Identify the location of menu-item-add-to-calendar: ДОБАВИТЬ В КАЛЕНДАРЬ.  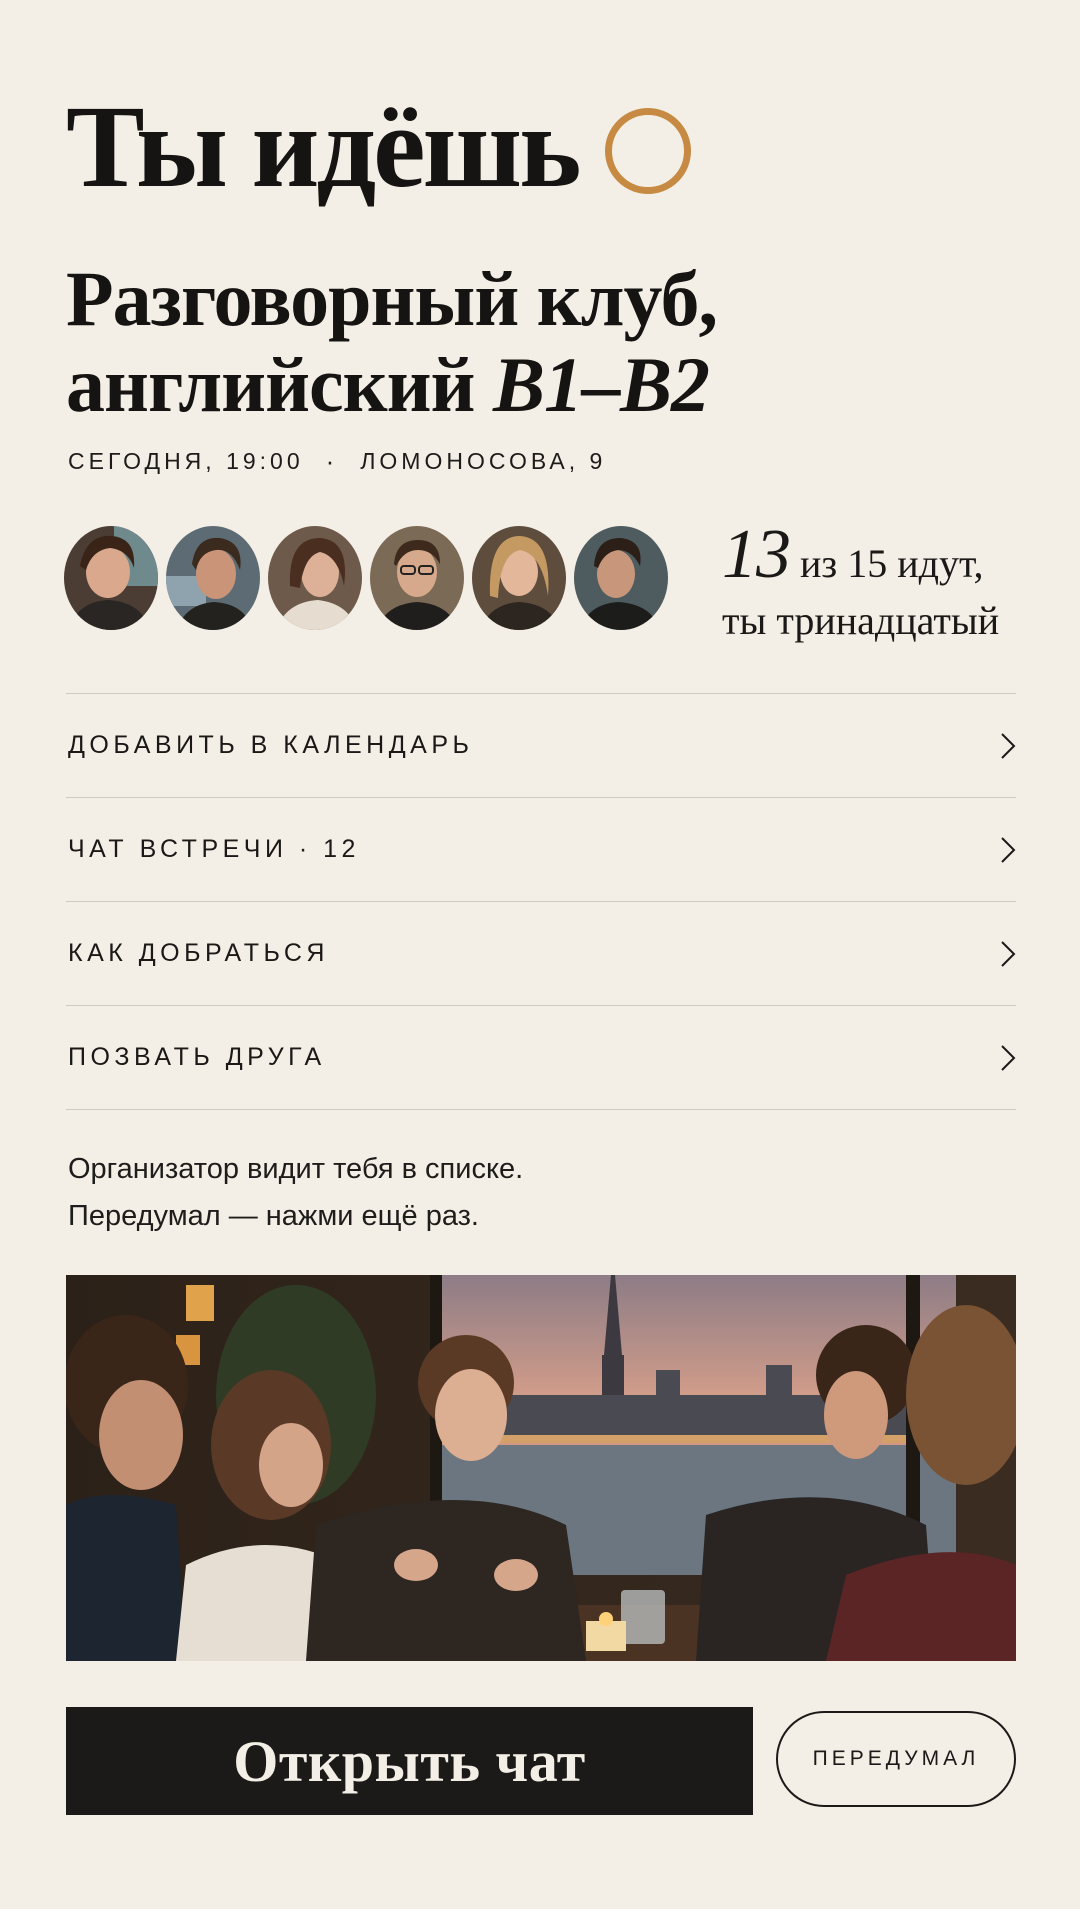
(541, 746).